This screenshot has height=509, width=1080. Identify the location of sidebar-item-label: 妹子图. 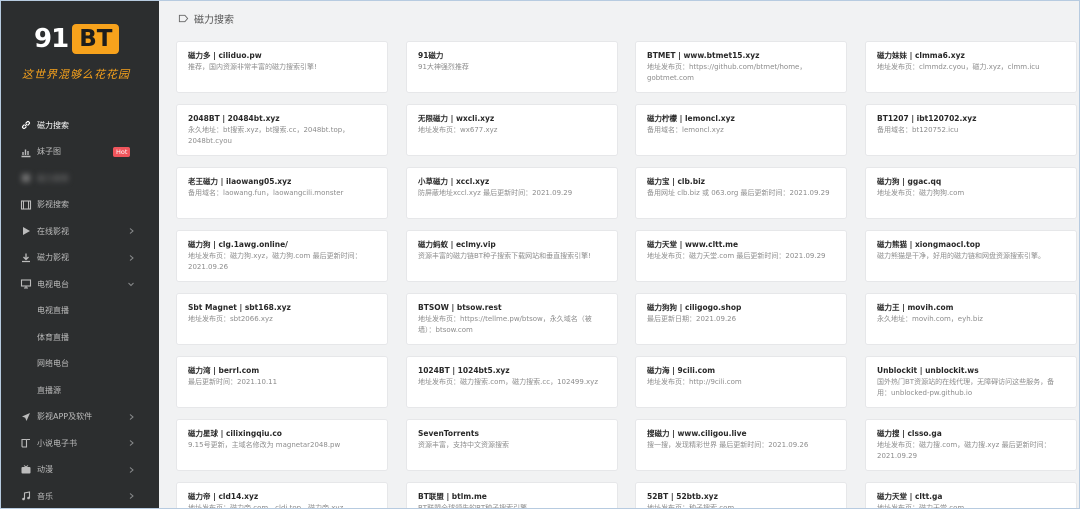
(49, 152).